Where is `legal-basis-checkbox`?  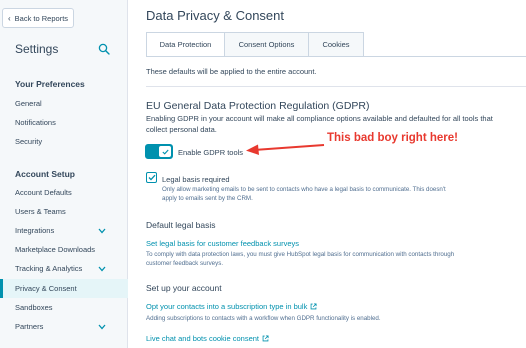 legal-basis-checkbox is located at coordinates (151, 177).